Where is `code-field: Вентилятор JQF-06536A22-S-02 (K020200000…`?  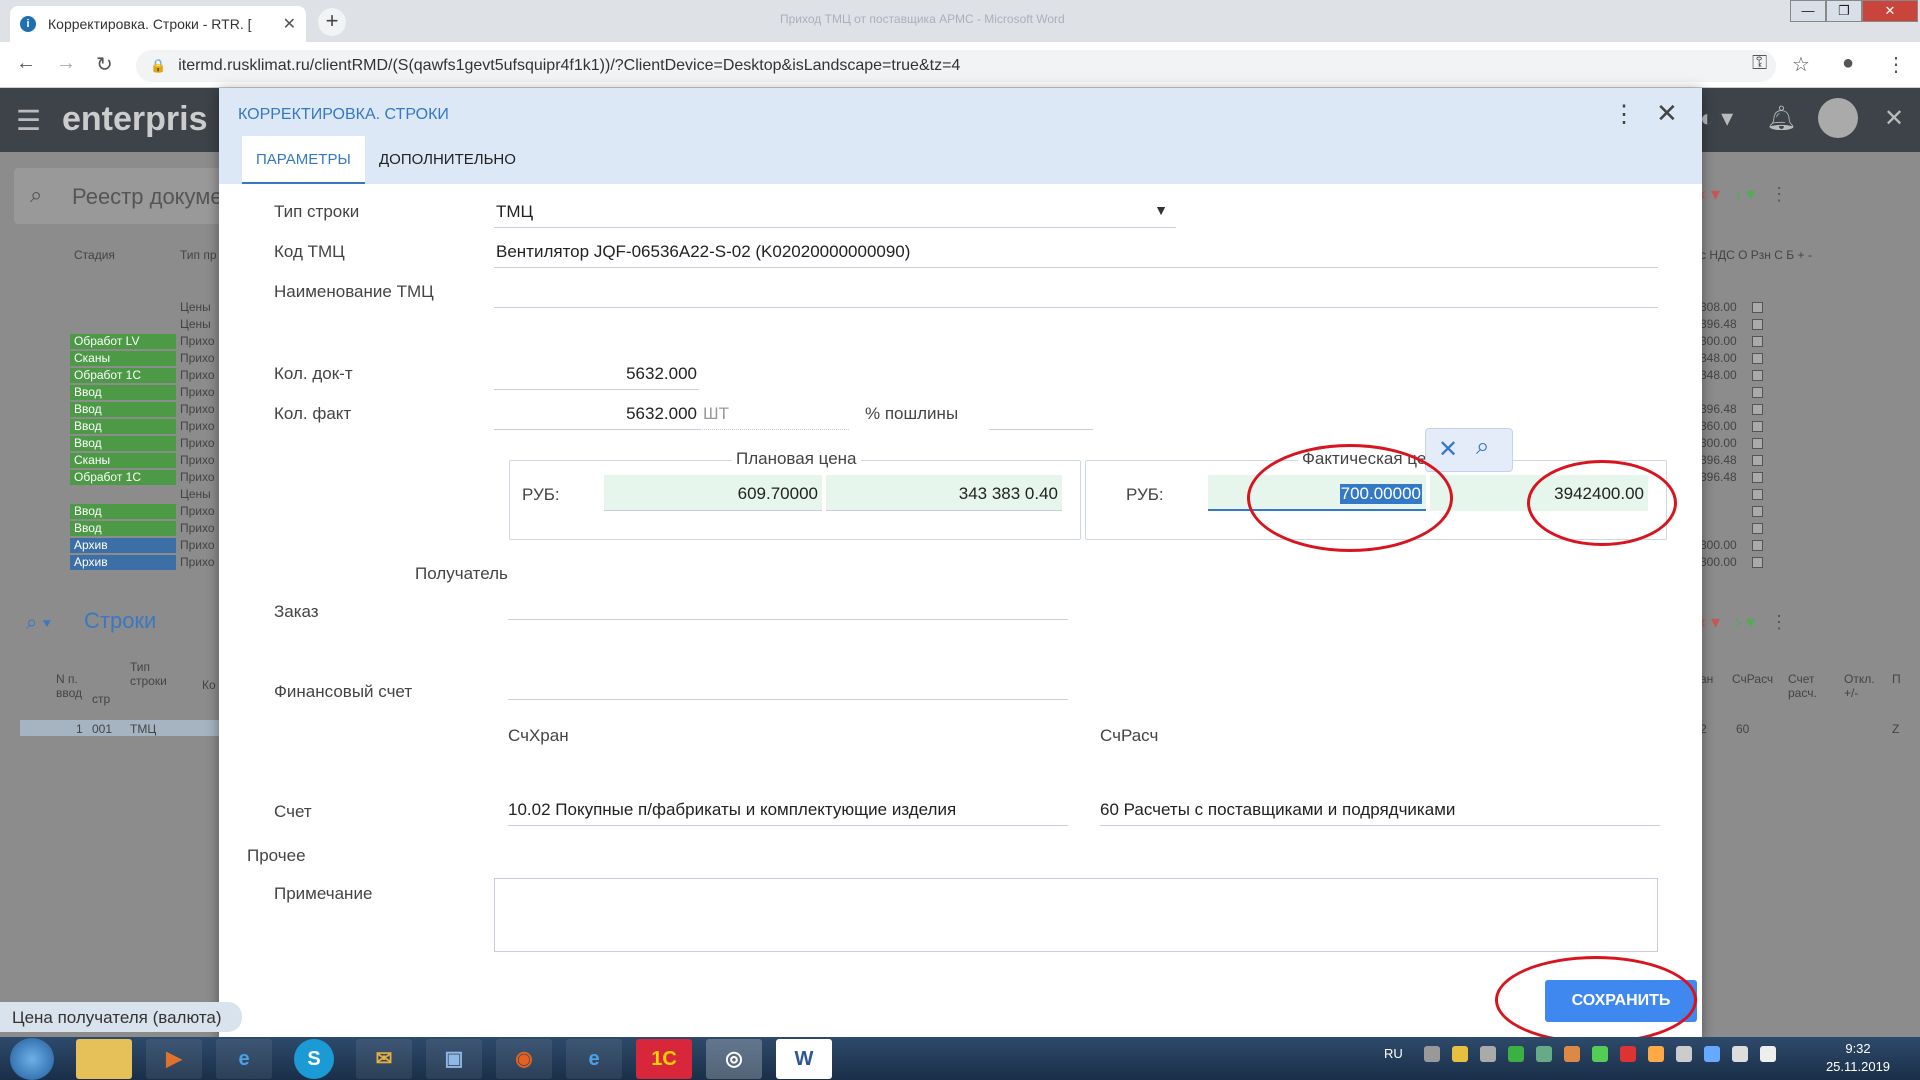 code-field: Вентилятор JQF-06536A22-S-02 (K020200000… is located at coordinates (1076, 252).